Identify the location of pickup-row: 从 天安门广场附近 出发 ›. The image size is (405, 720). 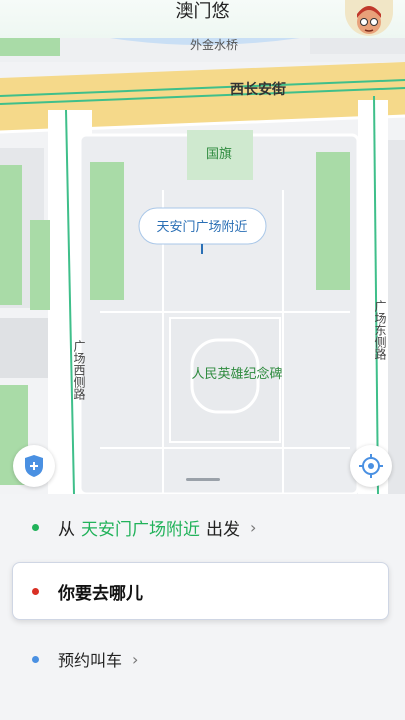
(202, 527).